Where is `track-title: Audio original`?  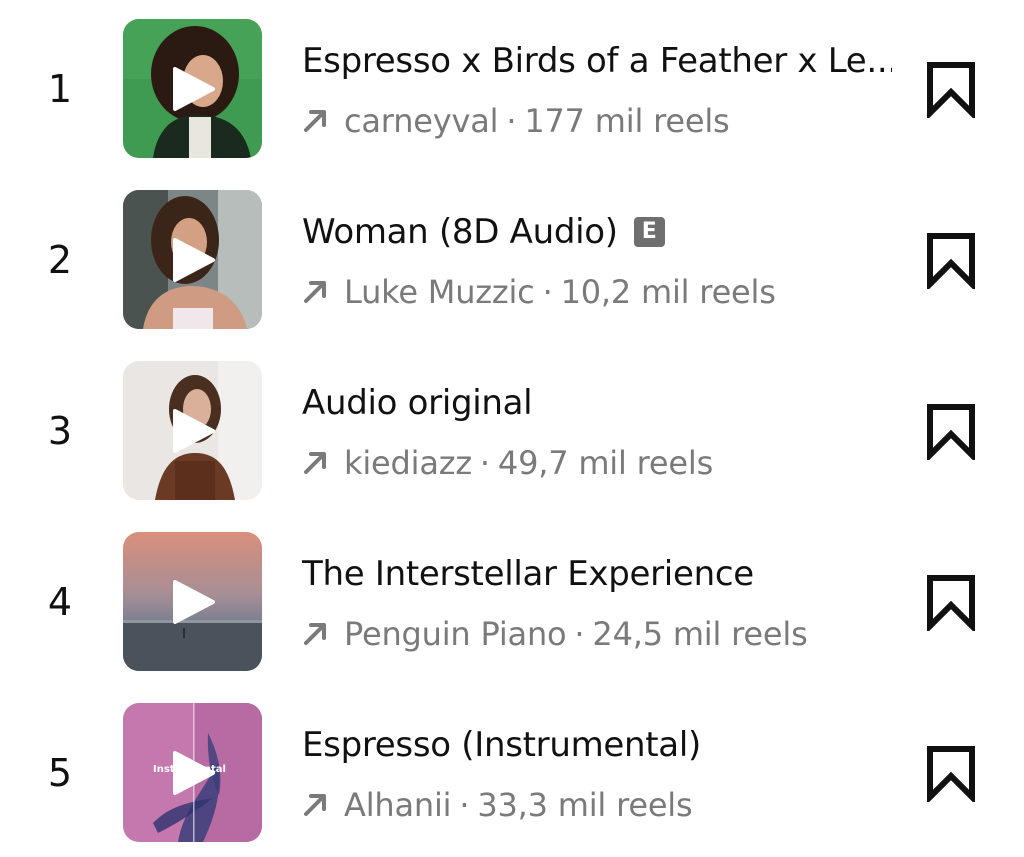 track-title: Audio original is located at coordinates (417, 403).